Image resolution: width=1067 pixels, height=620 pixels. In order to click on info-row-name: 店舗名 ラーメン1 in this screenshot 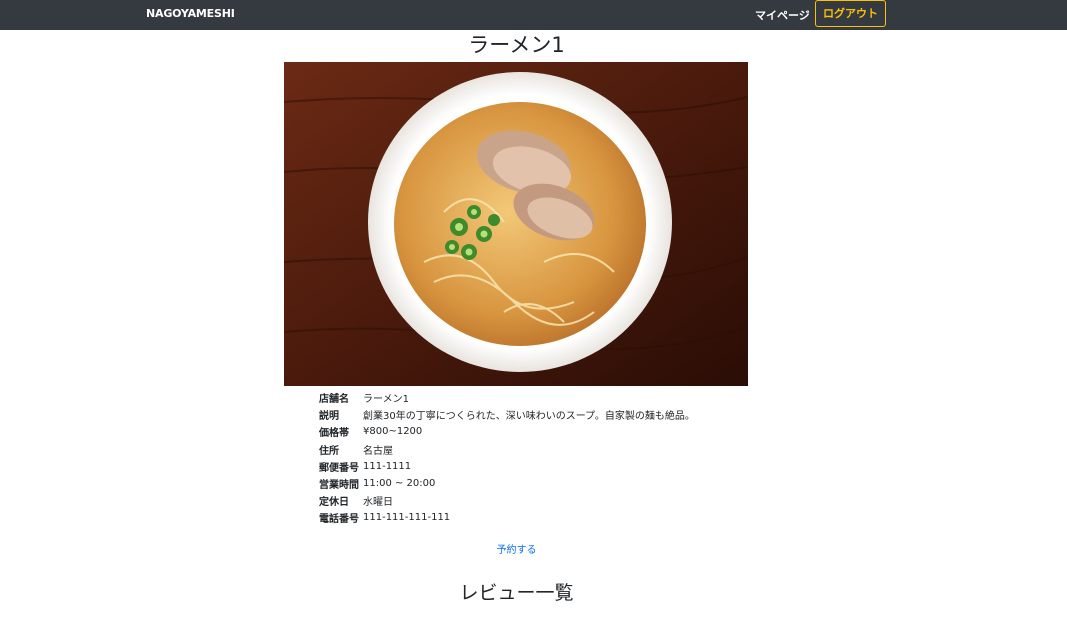, I will do `click(507, 397)`.